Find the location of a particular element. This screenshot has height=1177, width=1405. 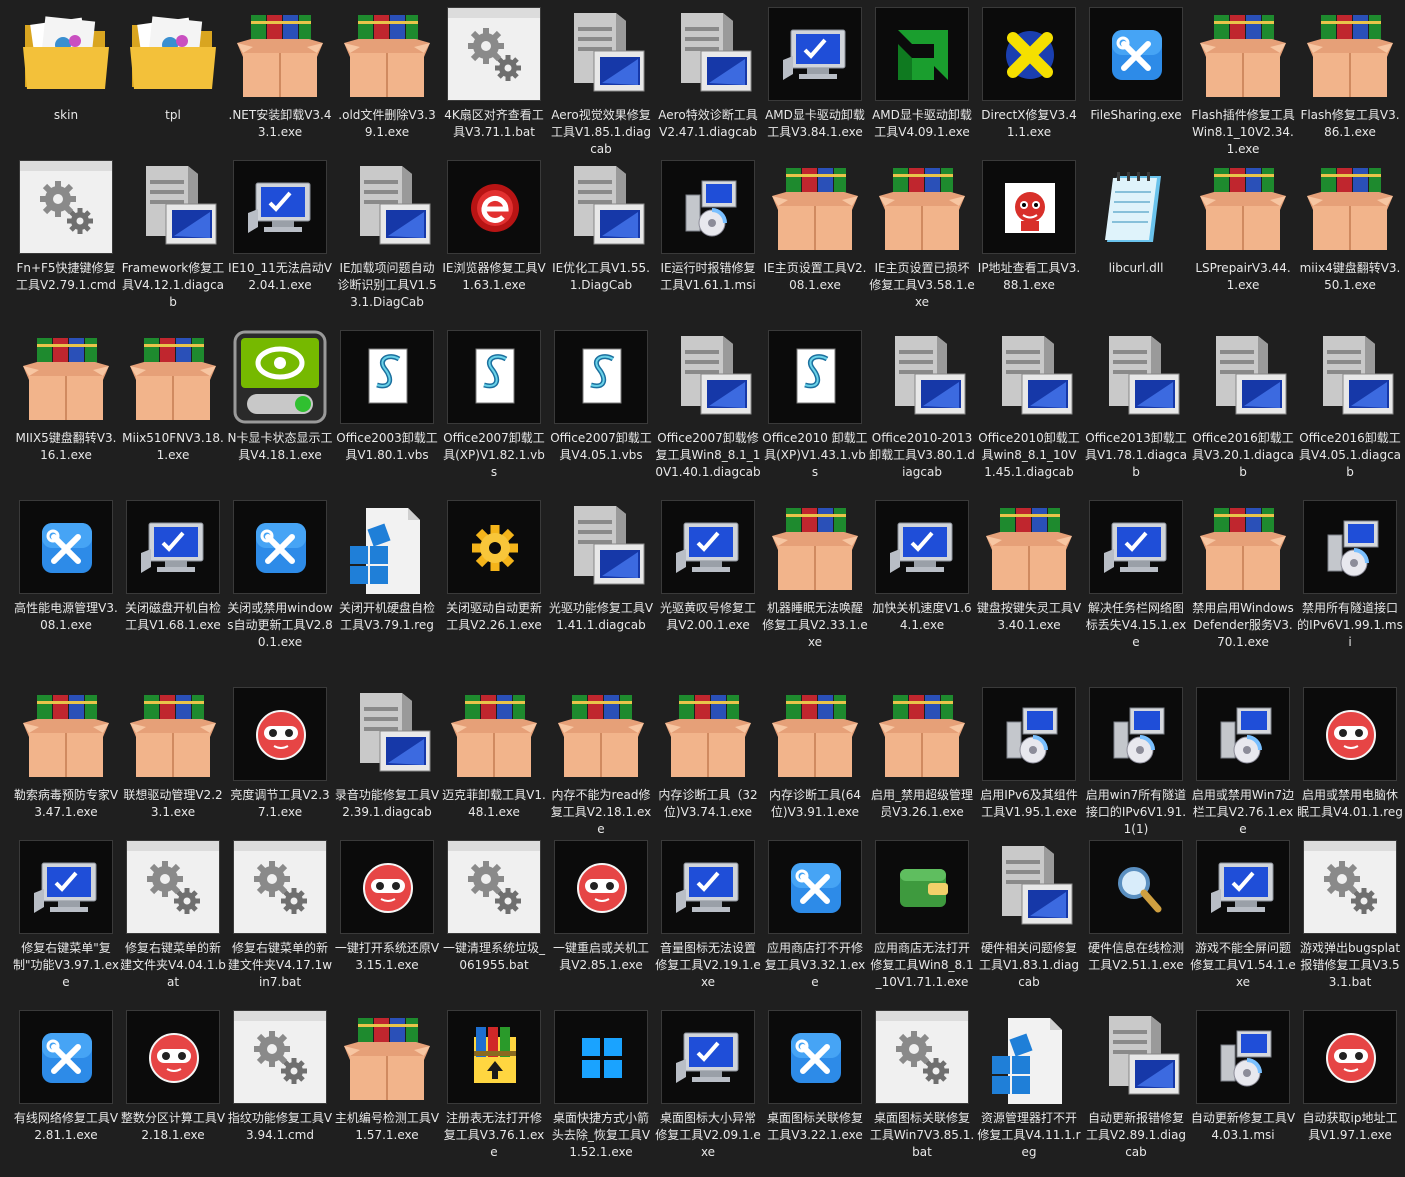

file-item: tpl is located at coordinates (179, 90).